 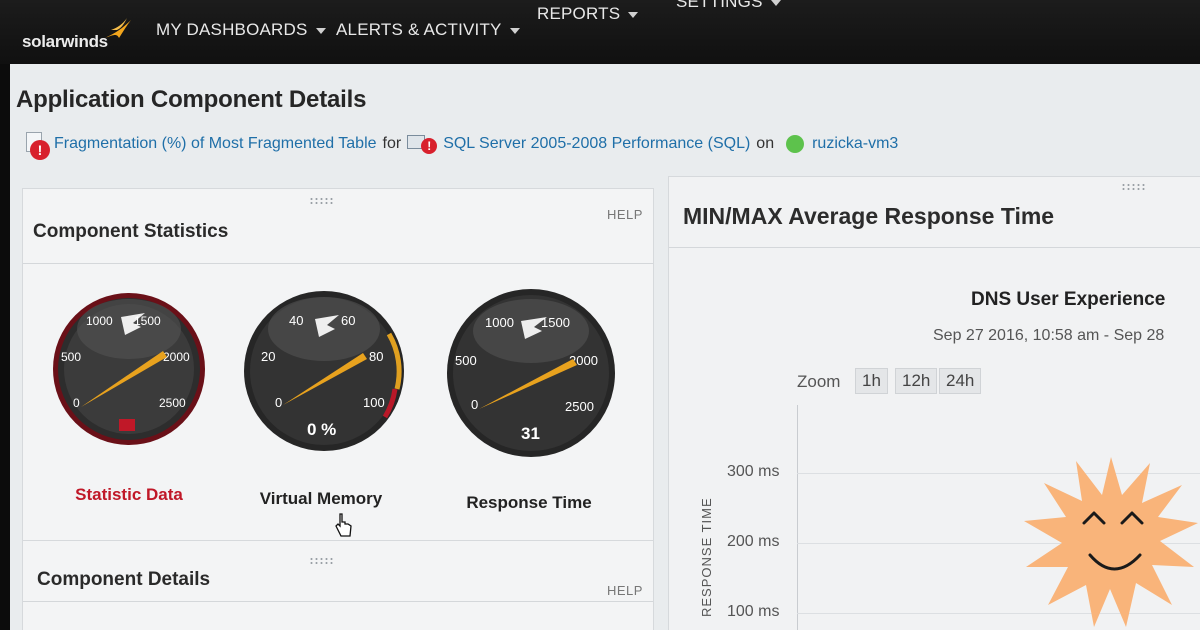 What do you see at coordinates (321, 498) in the screenshot?
I see `gauge-label: Virtual Memory` at bounding box center [321, 498].